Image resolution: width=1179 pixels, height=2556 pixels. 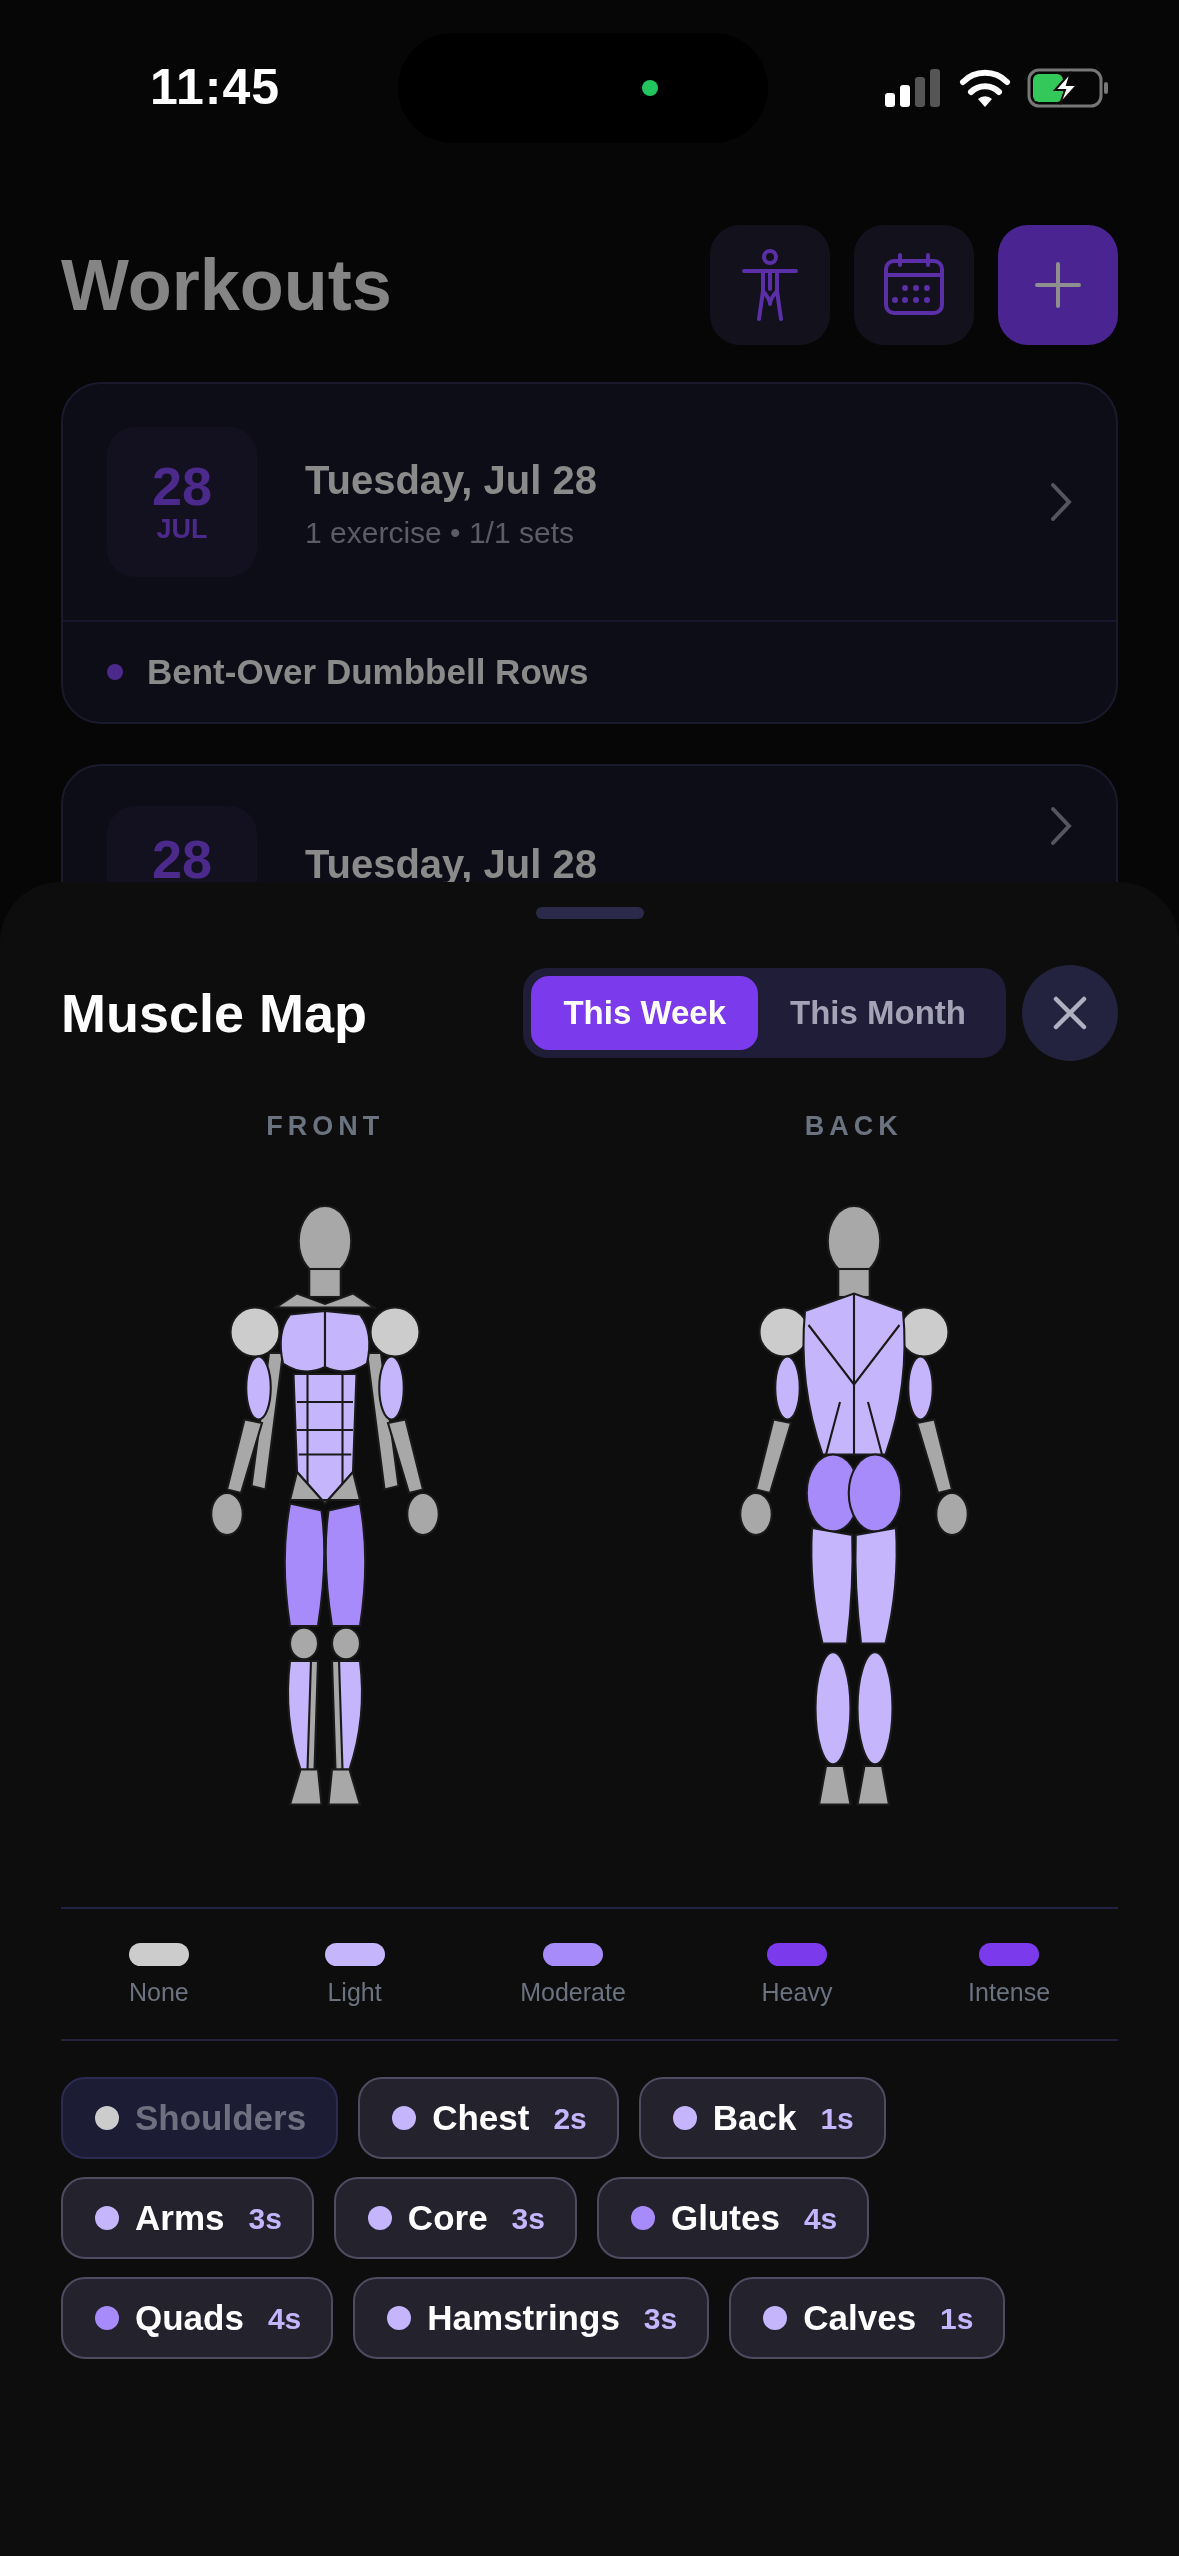 I want to click on muscle-name: Chest, so click(x=481, y=2117).